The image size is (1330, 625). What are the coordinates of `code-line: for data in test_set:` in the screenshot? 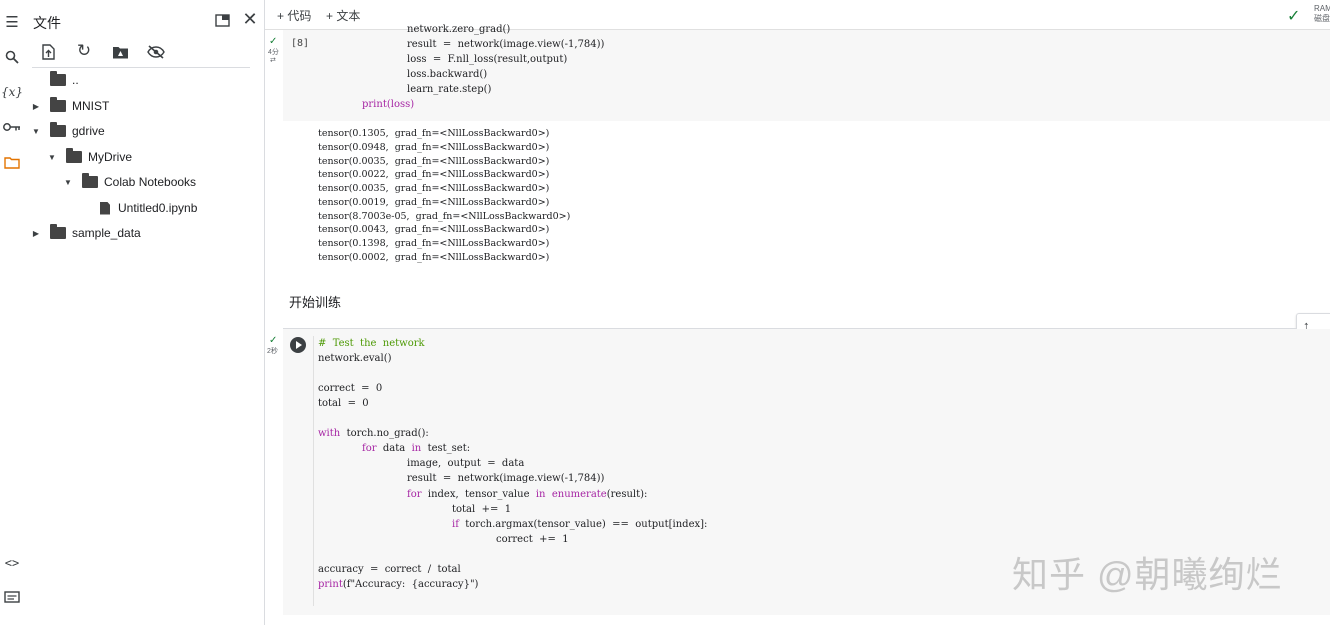 It's located at (416, 448).